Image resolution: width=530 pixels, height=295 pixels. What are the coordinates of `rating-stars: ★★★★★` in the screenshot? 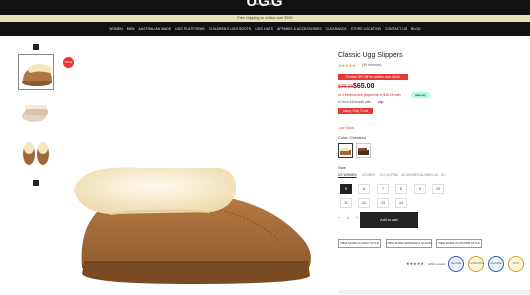 It's located at (347, 65).